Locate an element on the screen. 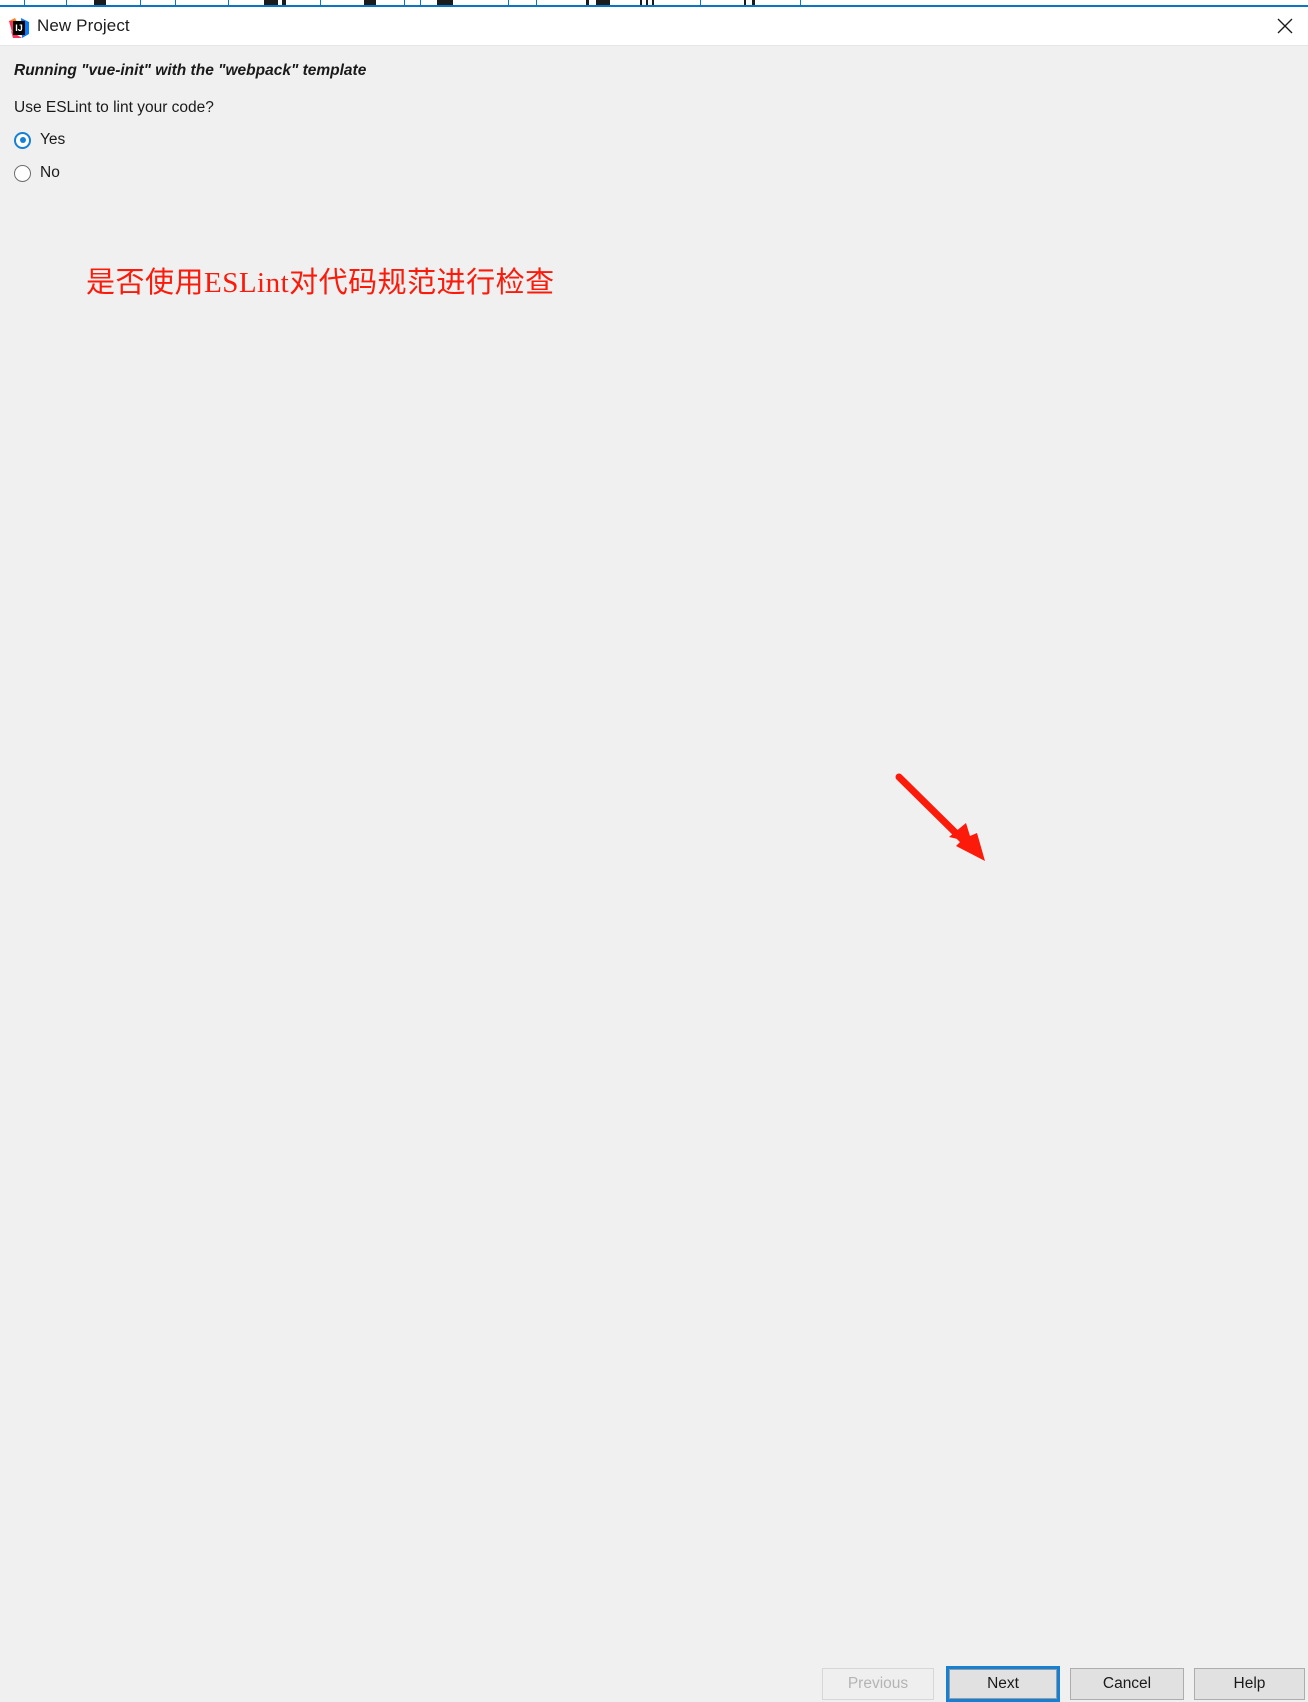 The width and height of the screenshot is (1308, 1702). annotation-text: 是否使用ESLint对代码规范进行检查 is located at coordinates (320, 283).